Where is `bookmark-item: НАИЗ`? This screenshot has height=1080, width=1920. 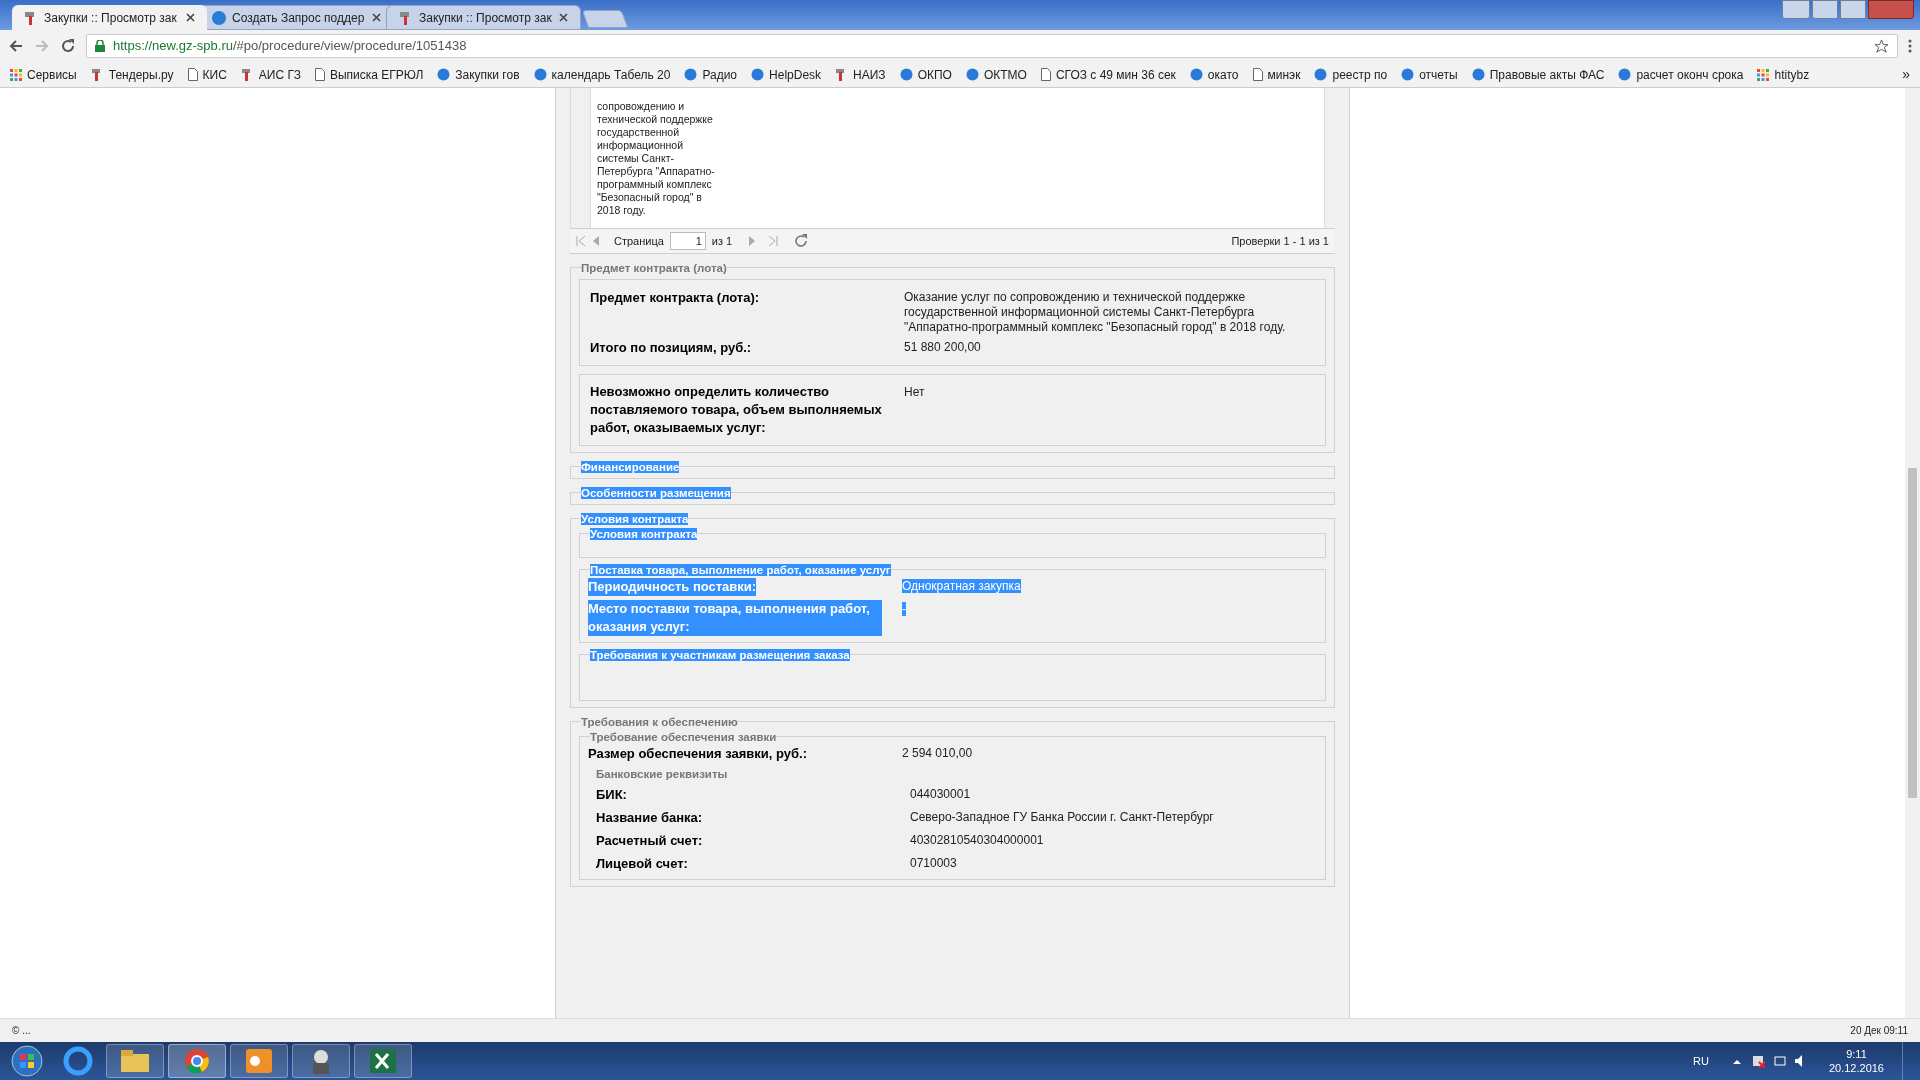
bookmark-item: НАИЗ is located at coordinates (860, 74).